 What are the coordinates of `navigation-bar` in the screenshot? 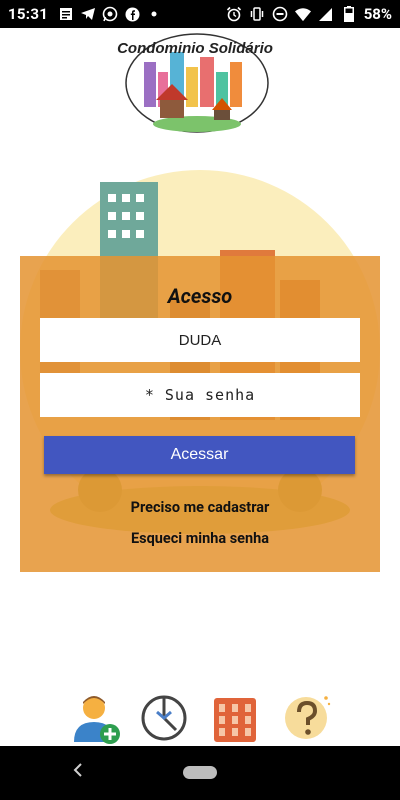 It's located at (200, 773).